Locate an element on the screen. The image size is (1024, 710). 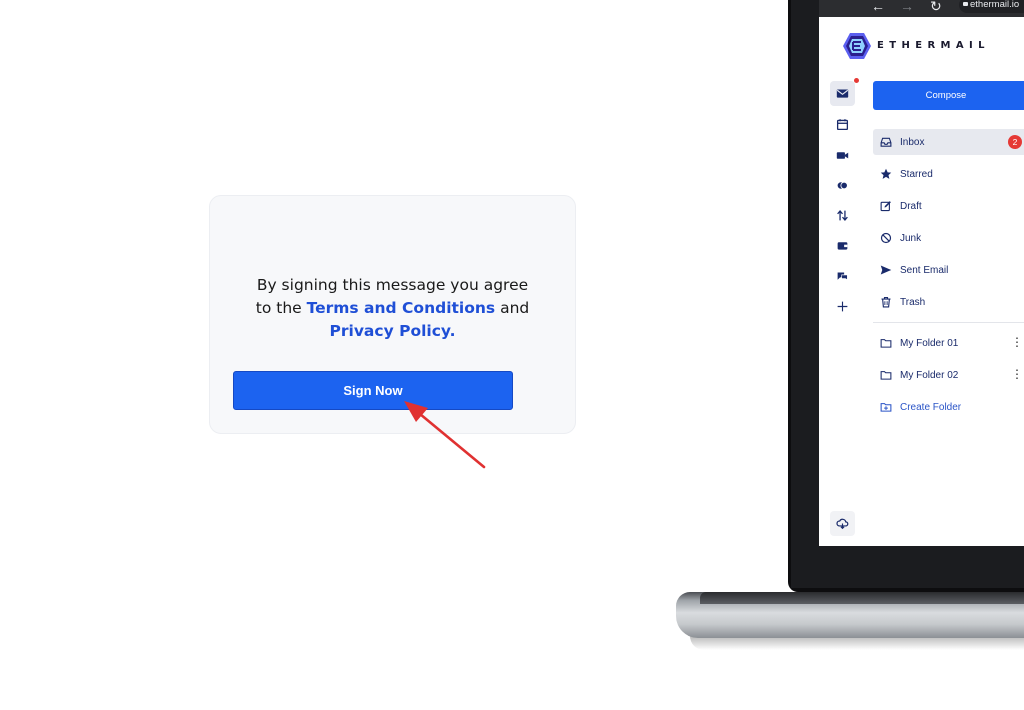
browser-toolbar: ← → ↻ ethermail.io is located at coordinates (921, 8).